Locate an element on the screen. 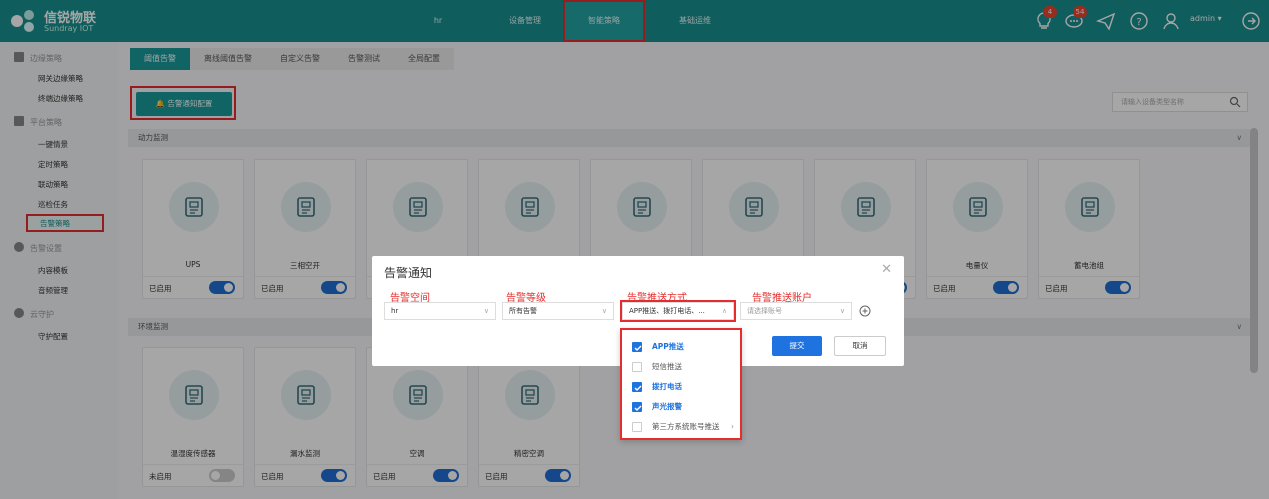 This screenshot has height=499, width=1269. push-option: 第三方系统账号推送 › is located at coordinates (681, 427).